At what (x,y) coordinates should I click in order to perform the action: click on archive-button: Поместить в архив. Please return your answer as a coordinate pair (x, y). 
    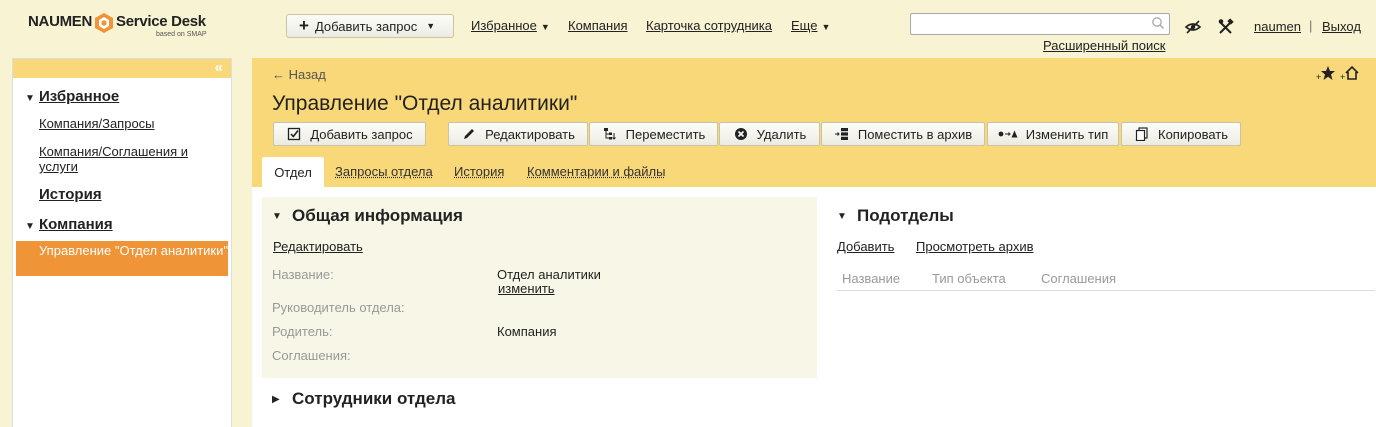
    Looking at the image, I should click on (903, 134).